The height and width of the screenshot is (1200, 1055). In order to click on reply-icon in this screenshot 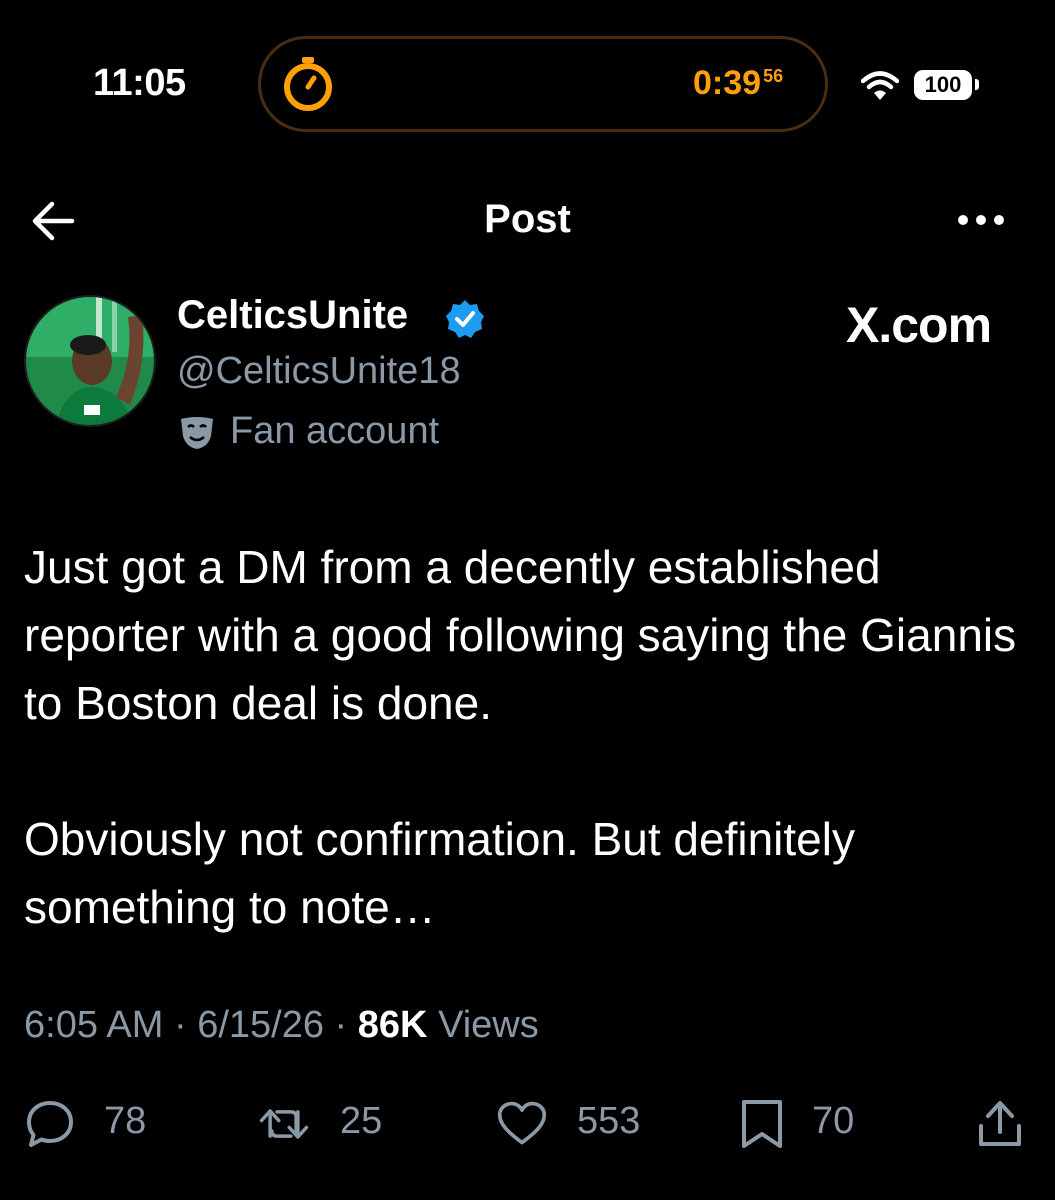, I will do `click(50, 1124)`.